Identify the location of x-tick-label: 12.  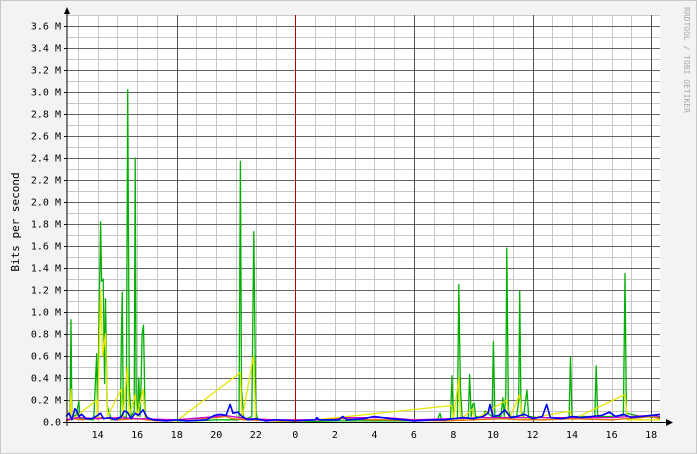
(532, 435).